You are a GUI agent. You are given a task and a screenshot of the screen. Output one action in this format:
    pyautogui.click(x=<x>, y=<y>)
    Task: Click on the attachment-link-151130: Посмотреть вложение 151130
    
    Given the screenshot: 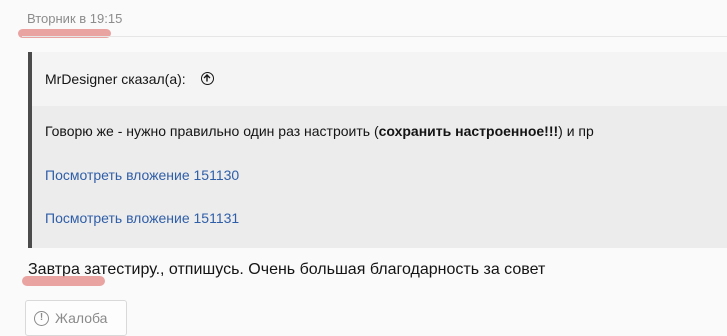 What is the action you would take?
    pyautogui.click(x=386, y=175)
    